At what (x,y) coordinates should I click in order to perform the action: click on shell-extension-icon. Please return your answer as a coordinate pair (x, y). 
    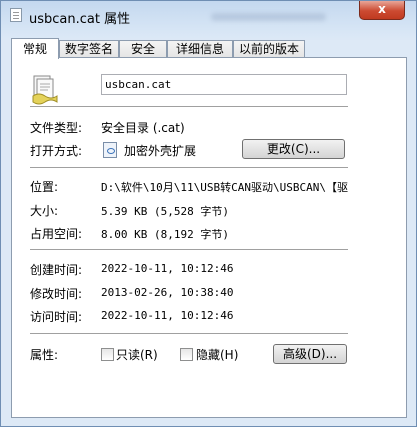
    Looking at the image, I should click on (110, 150).